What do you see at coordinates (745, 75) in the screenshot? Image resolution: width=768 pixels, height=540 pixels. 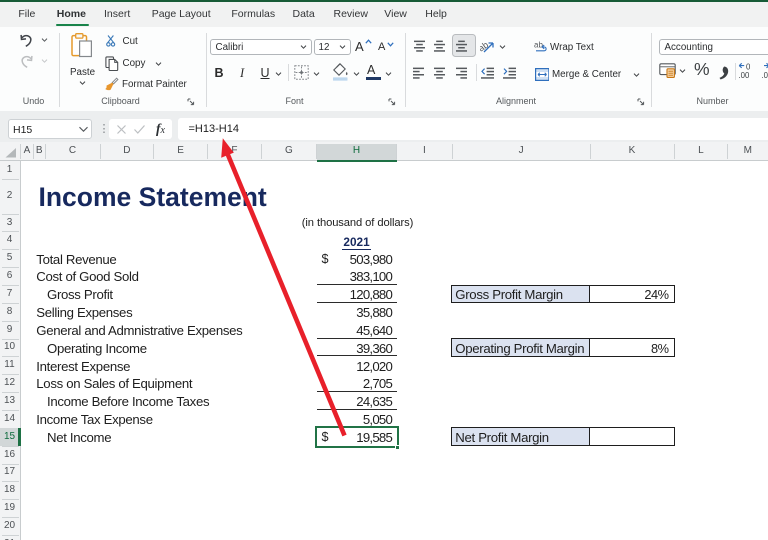 I see `svg-text: .00` at bounding box center [745, 75].